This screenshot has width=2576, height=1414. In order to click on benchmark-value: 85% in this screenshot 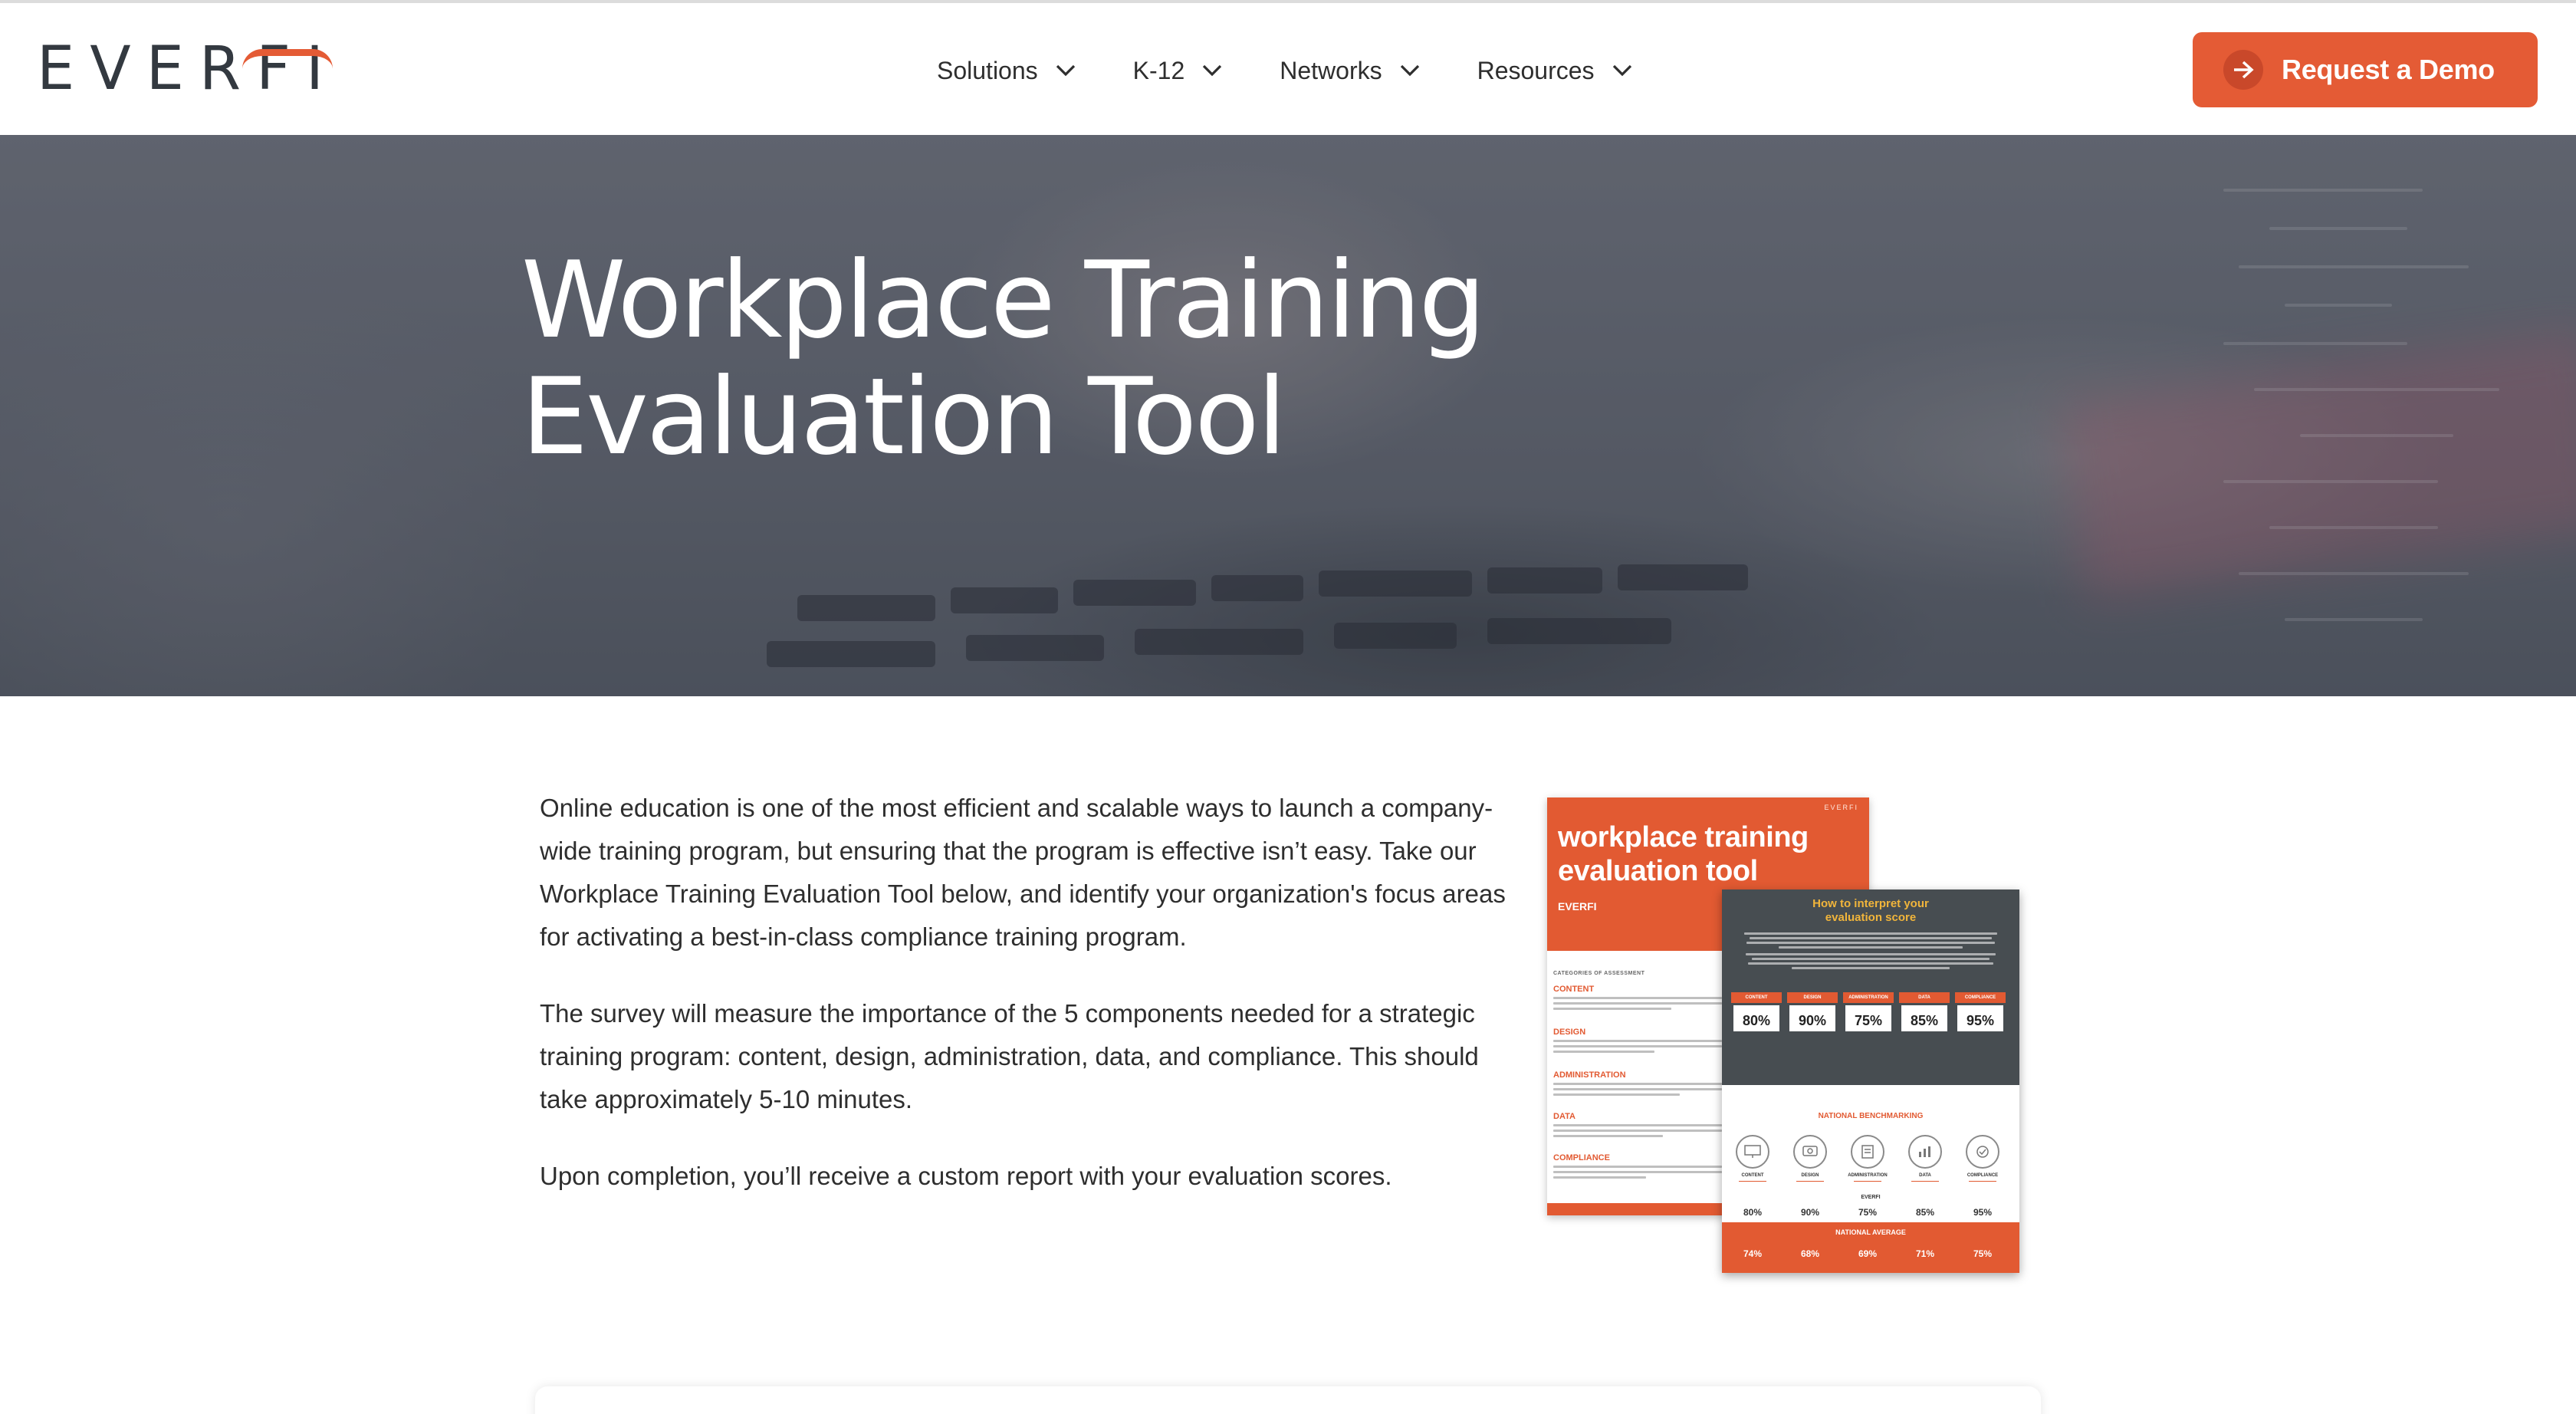, I will do `click(1925, 1212)`.